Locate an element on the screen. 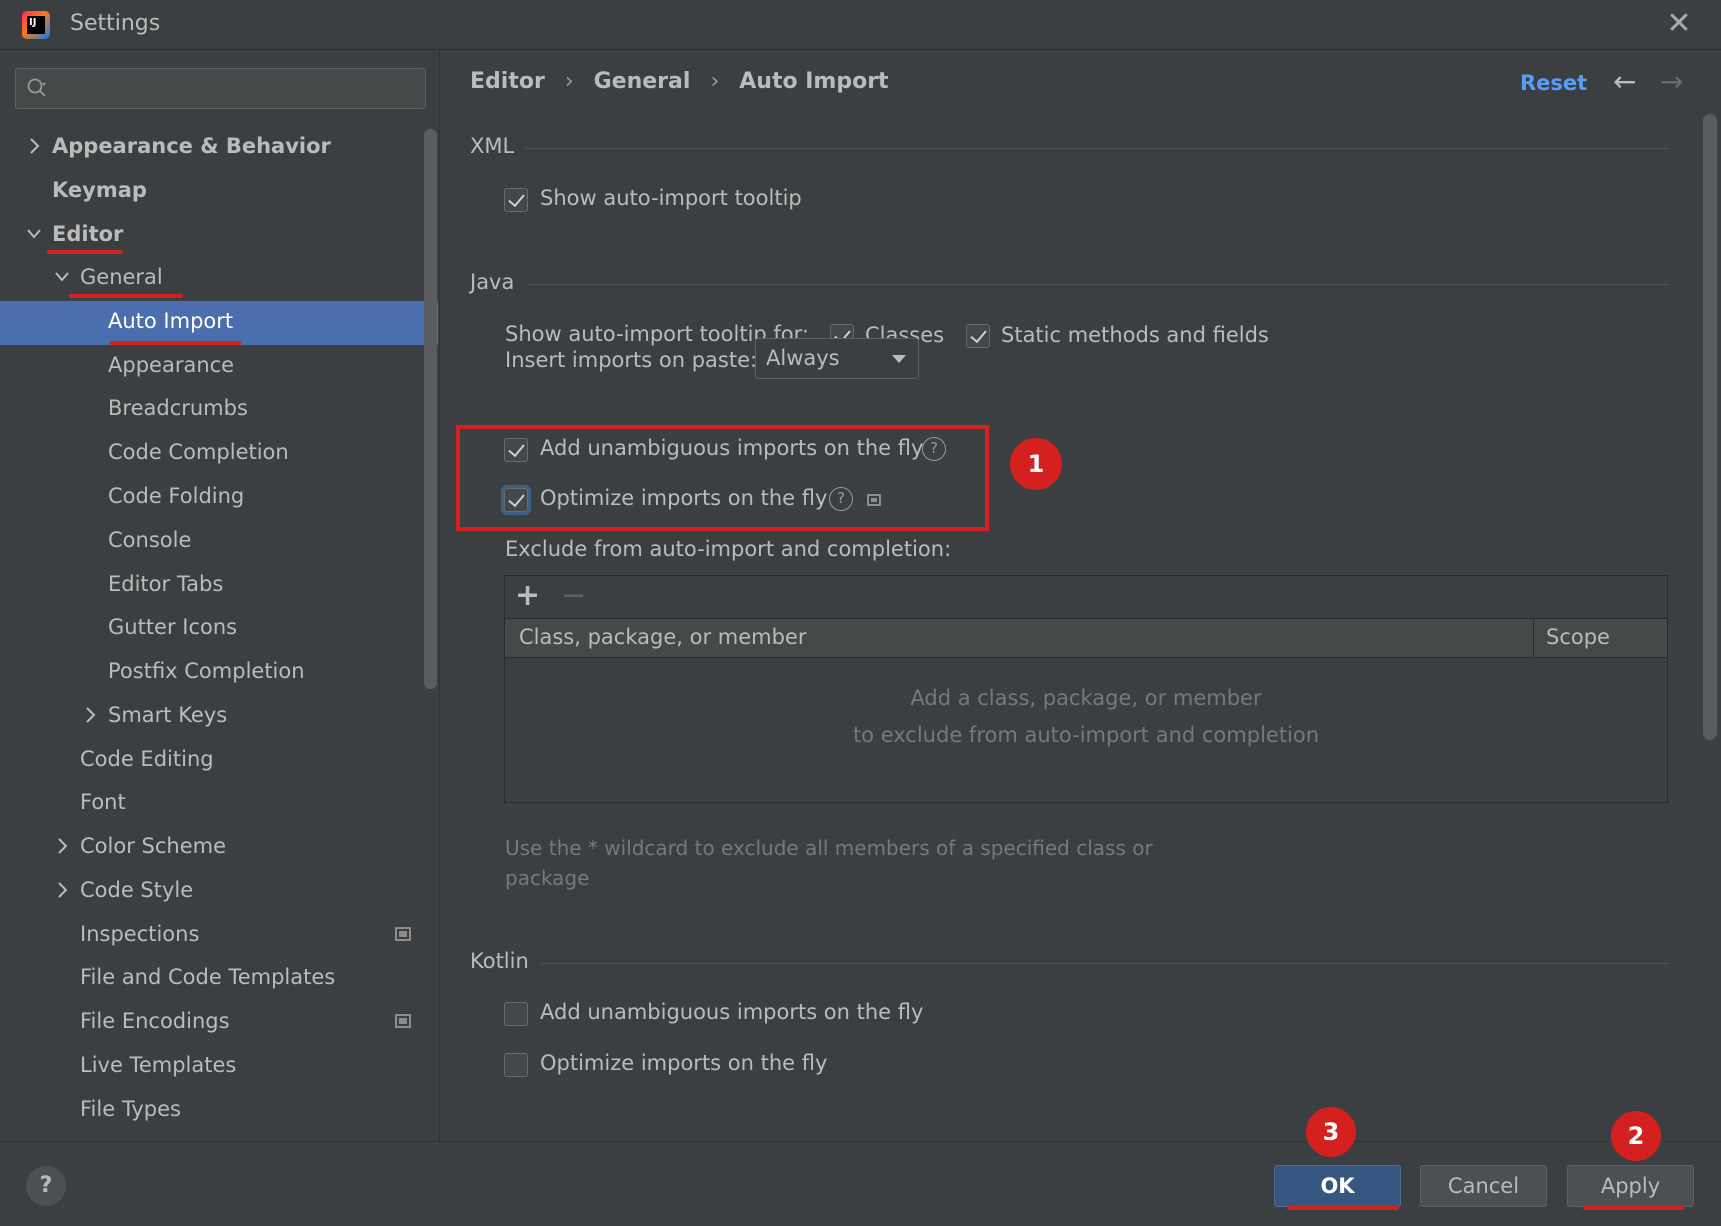  section-title-xml: XML is located at coordinates (492, 146).